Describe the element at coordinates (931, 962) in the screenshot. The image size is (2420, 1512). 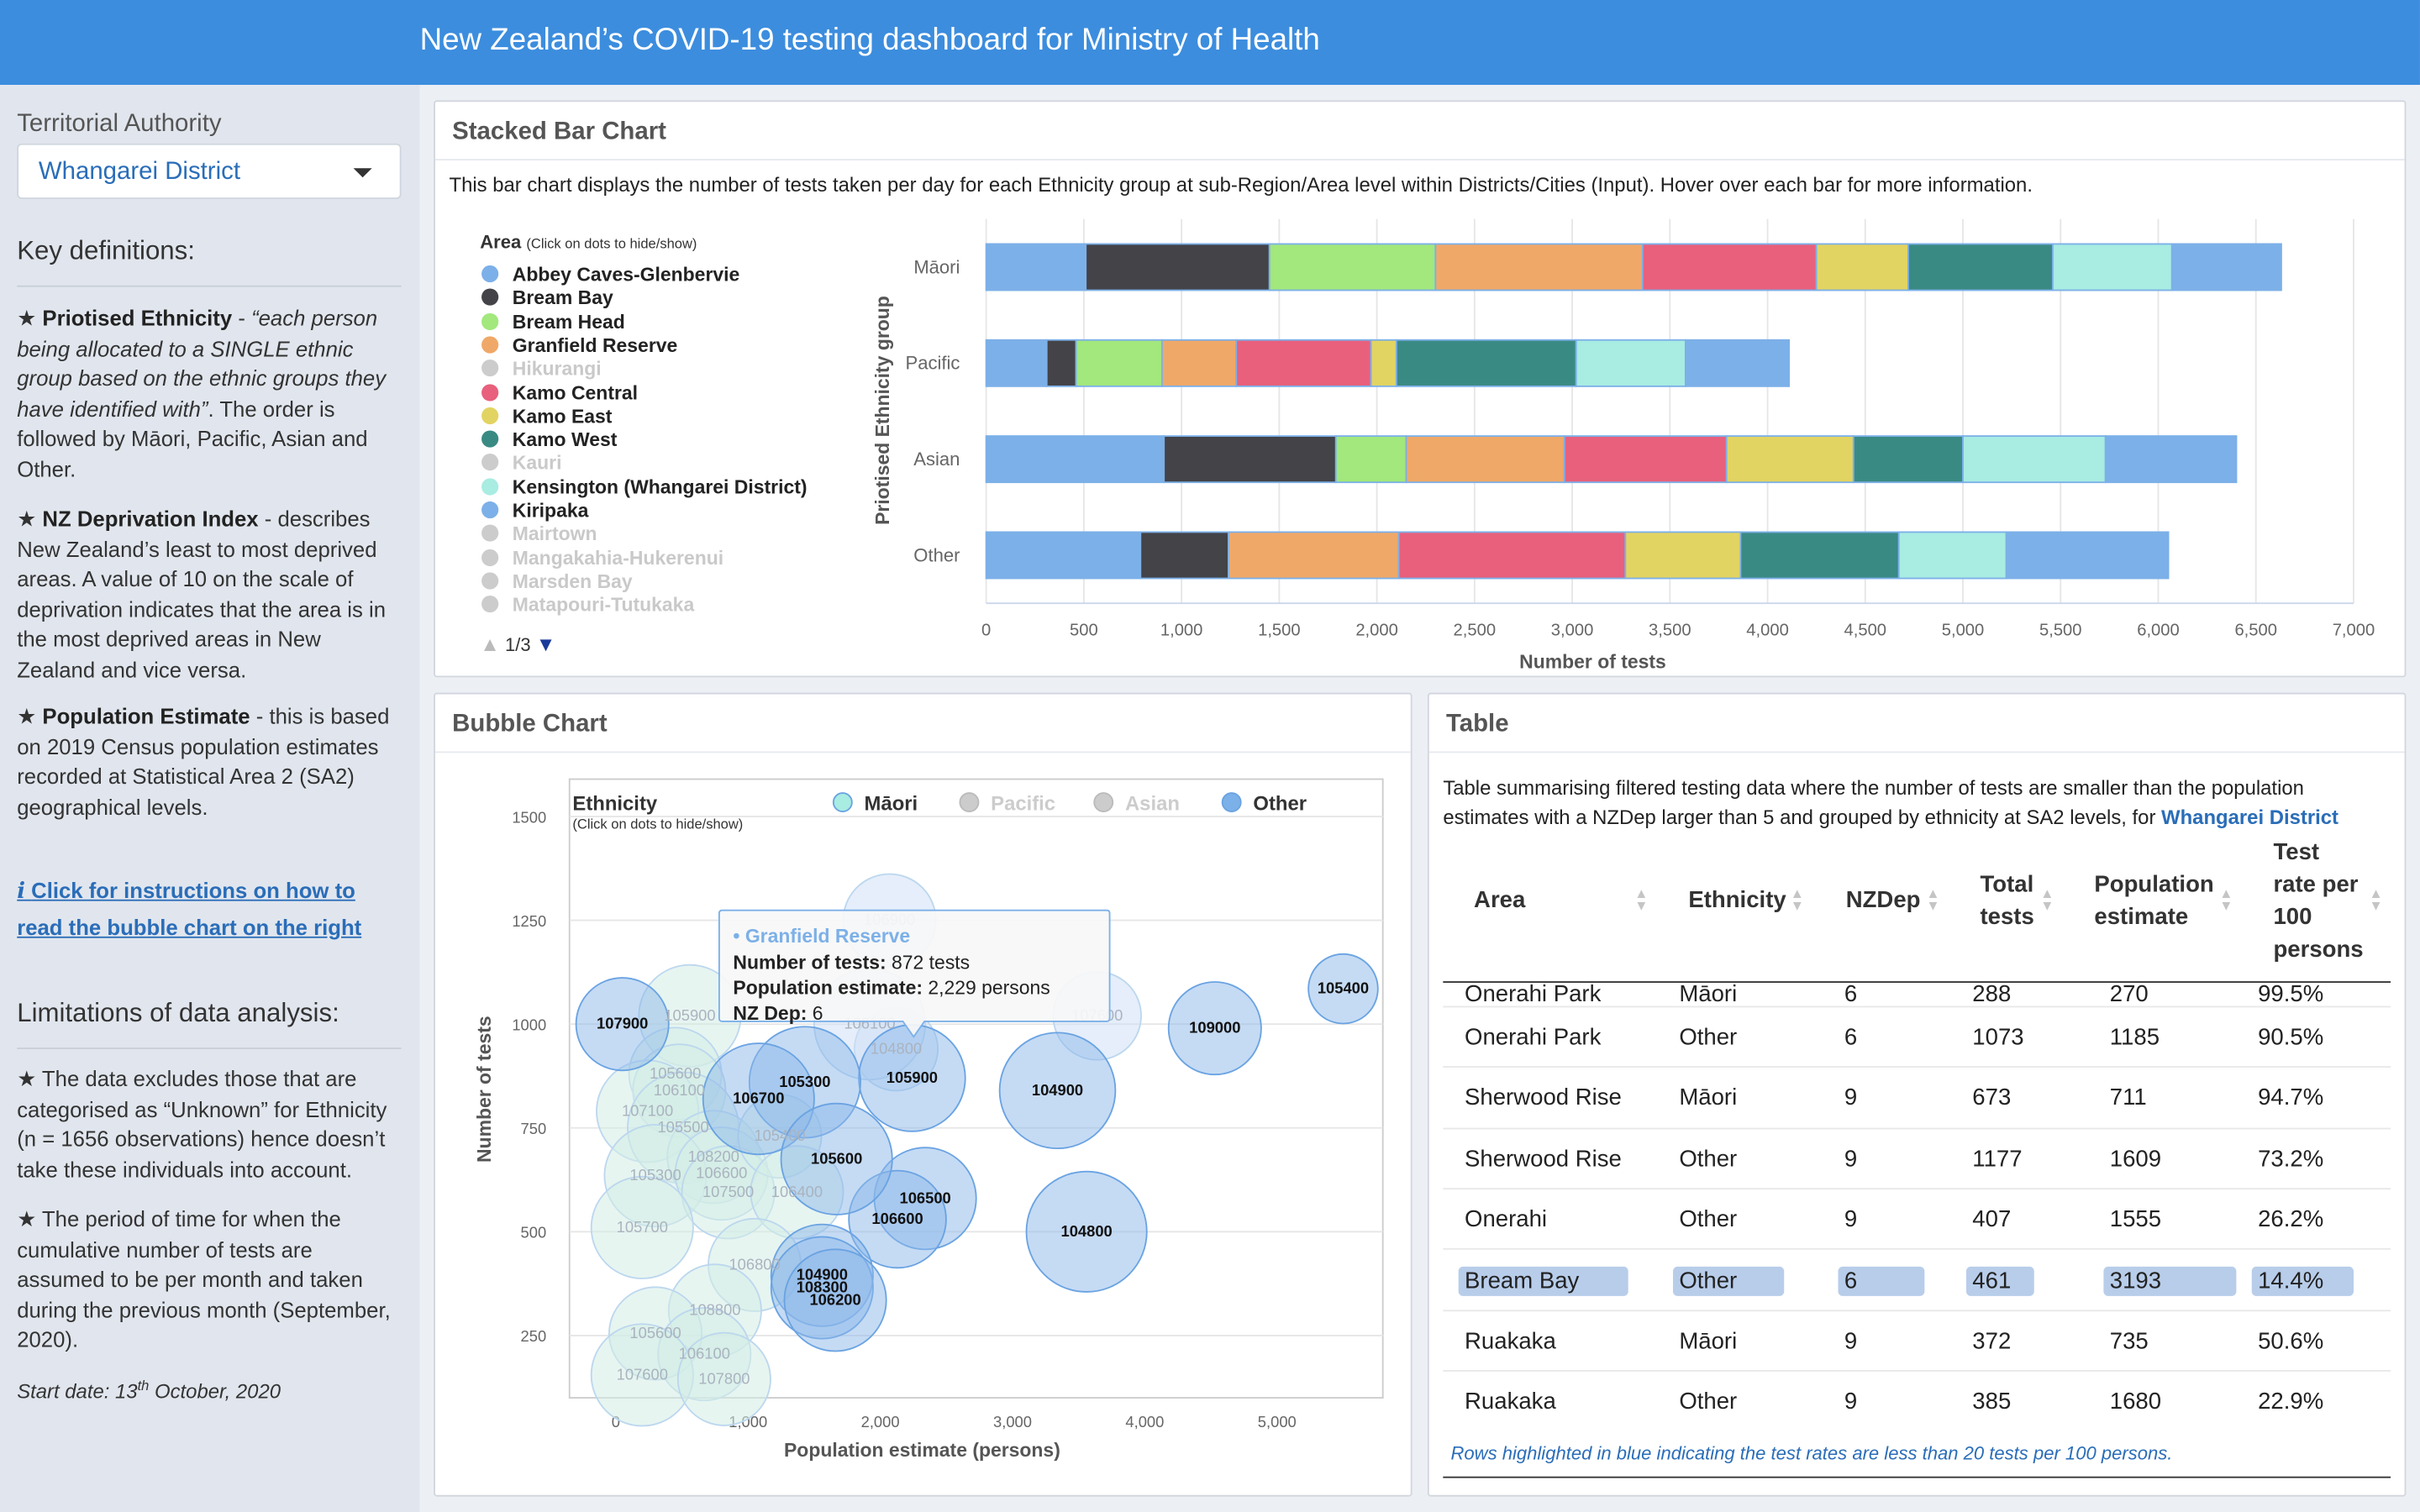
I see `tooltip-value: 872 tests` at that location.